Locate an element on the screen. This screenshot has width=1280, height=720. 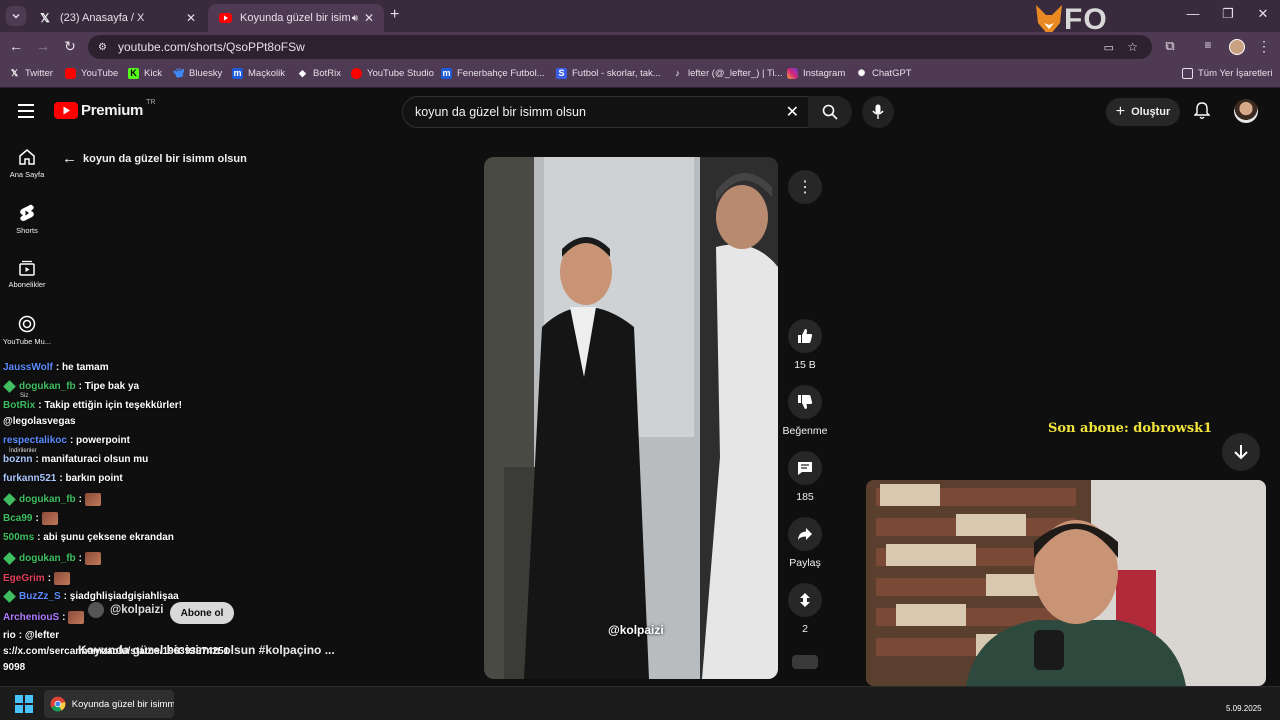
chat-message: dogukan_fb: is located at coordinates (52, 558).